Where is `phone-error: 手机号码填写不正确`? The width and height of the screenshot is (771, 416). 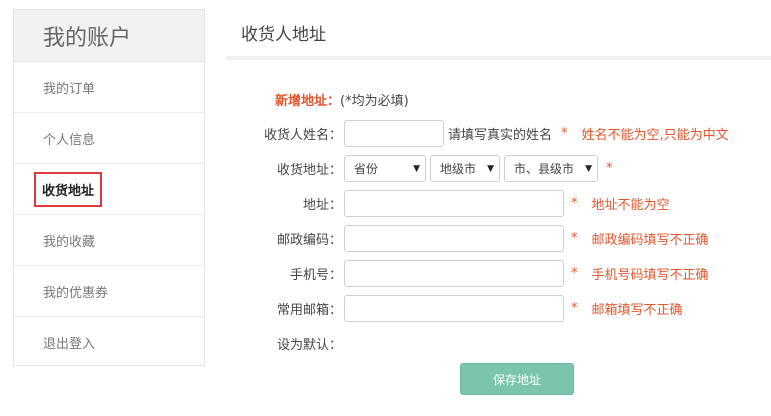 phone-error: 手机号码填写不正确 is located at coordinates (650, 275).